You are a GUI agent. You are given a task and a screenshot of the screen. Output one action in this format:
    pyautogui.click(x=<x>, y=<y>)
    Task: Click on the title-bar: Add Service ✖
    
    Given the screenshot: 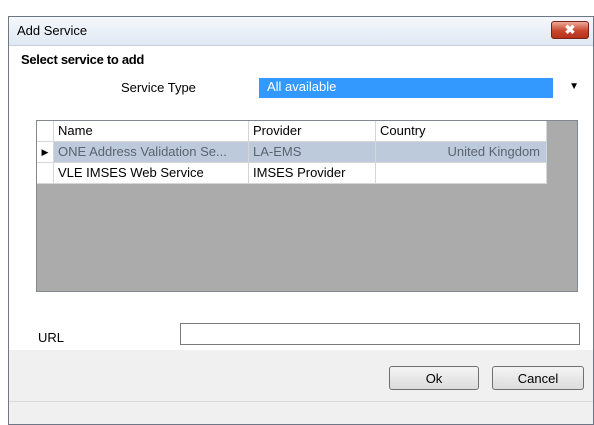 What is the action you would take?
    pyautogui.click(x=301, y=31)
    